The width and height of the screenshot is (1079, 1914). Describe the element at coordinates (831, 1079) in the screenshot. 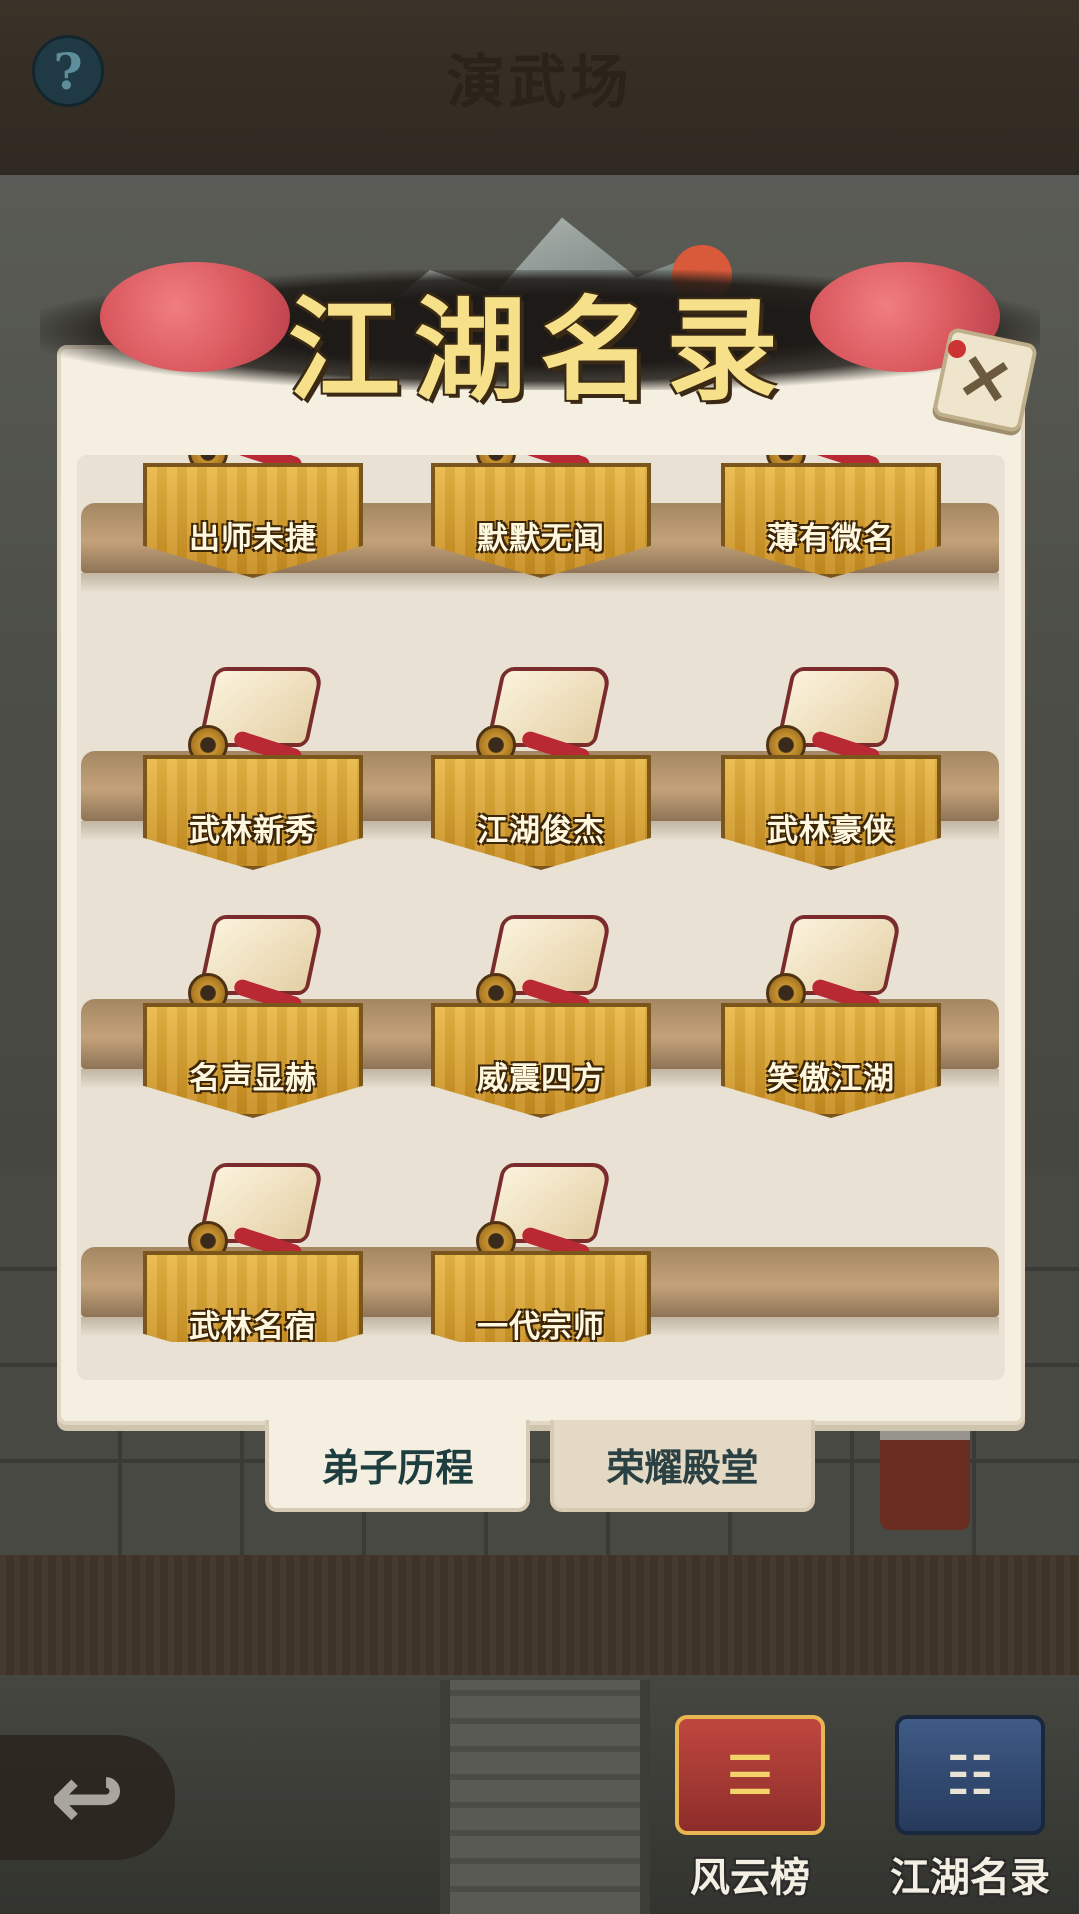

I see `rank-label: 笑傲江湖` at that location.